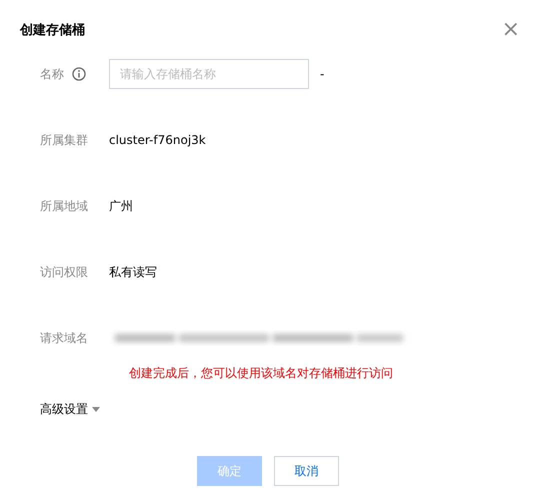 Image resolution: width=544 pixels, height=499 pixels. I want to click on field-label: 所属集群, so click(64, 140).